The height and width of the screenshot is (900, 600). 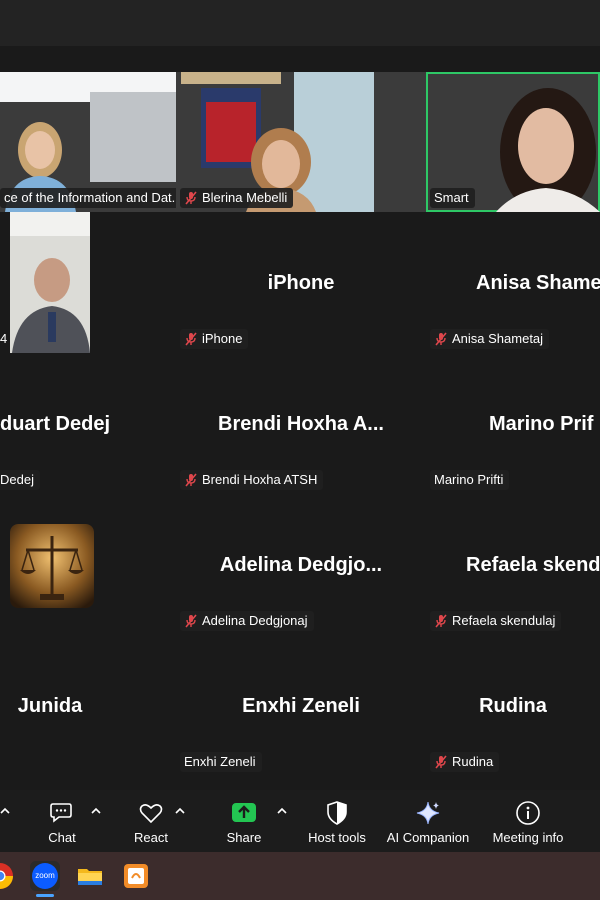 What do you see at coordinates (473, 761) in the screenshot?
I see `participant-name: Rudina` at bounding box center [473, 761].